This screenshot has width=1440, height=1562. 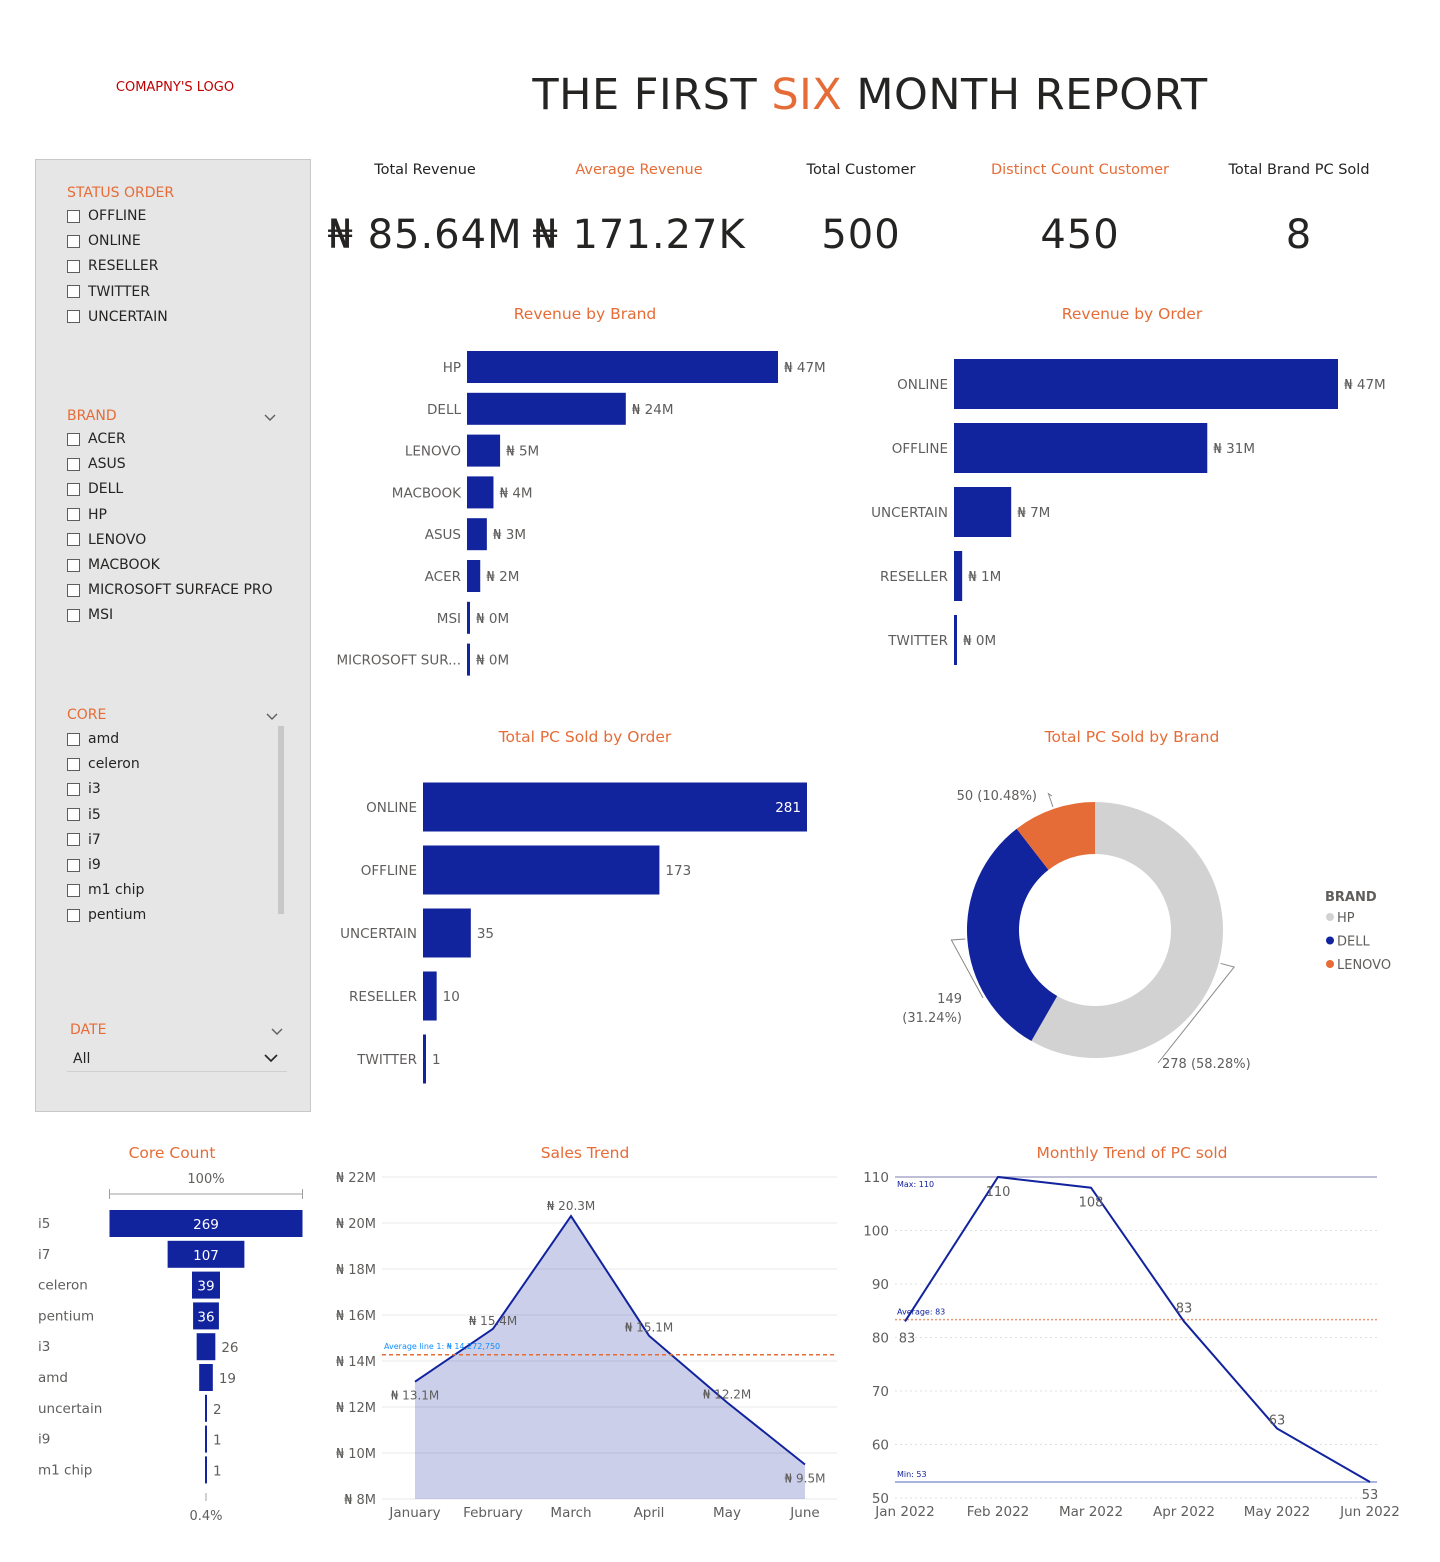 I want to click on status-order-option: OFFLINE, so click(x=106, y=216).